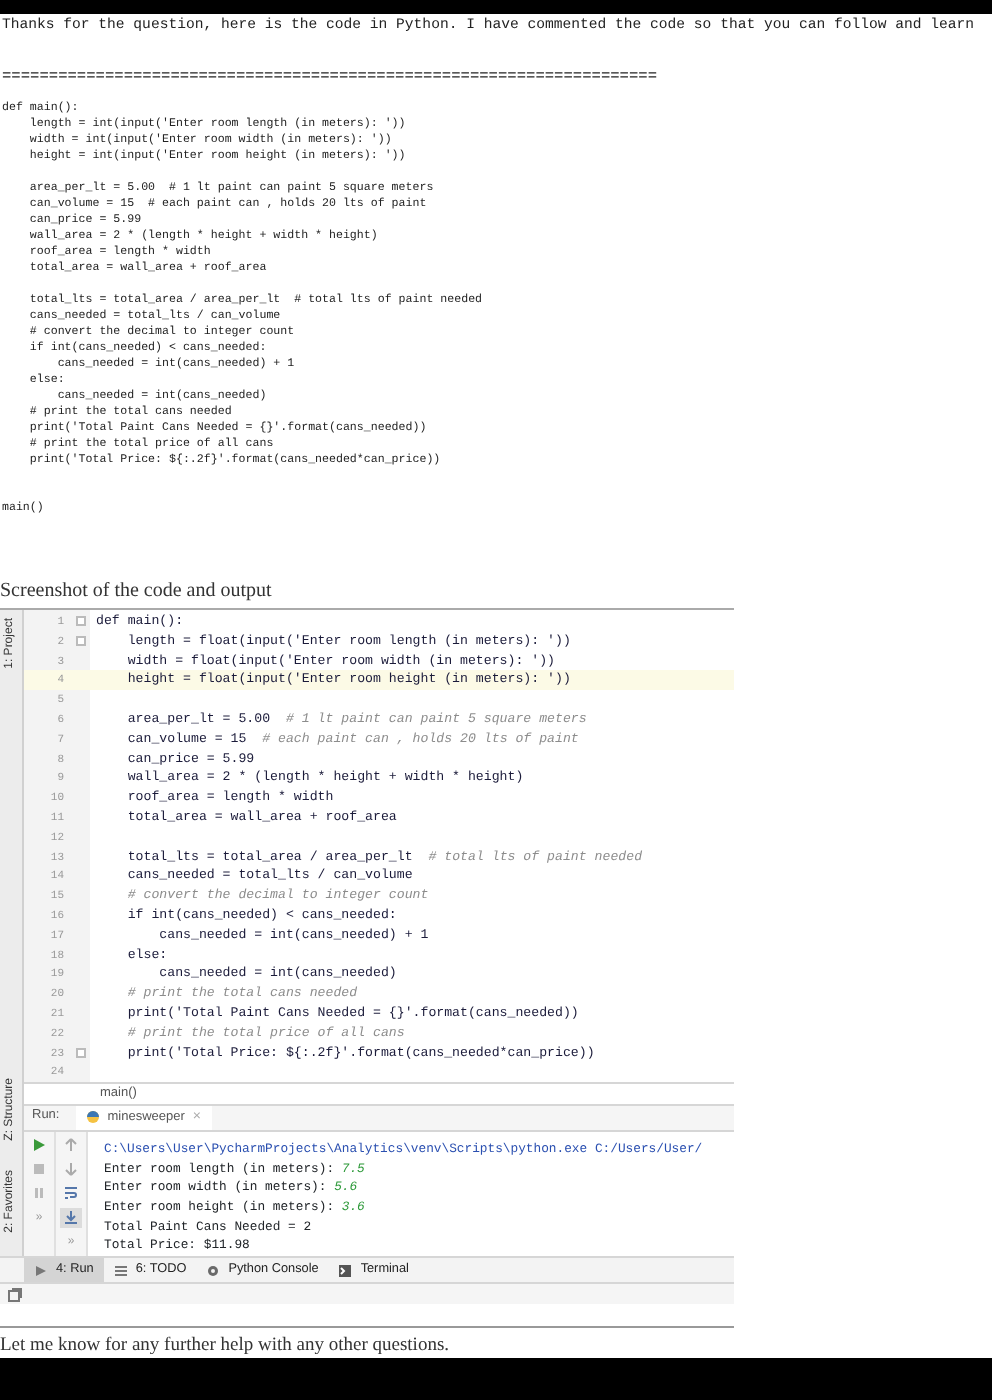 The image size is (992, 1400). Describe the element at coordinates (15, 1294) in the screenshot. I see `panel-toggle-icon` at that location.